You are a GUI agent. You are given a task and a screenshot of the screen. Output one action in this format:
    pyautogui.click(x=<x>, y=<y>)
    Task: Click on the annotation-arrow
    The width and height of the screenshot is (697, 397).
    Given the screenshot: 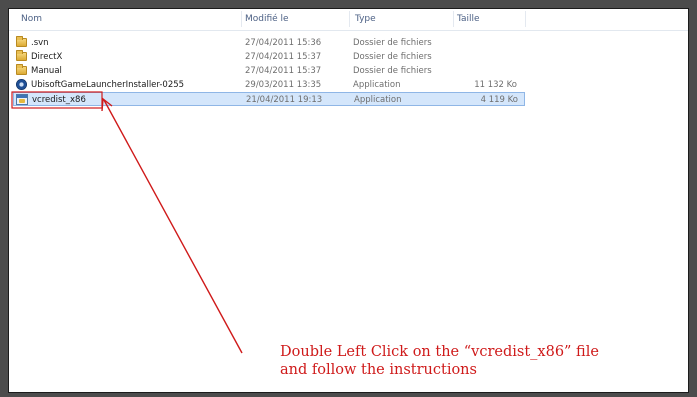 What is the action you would take?
    pyautogui.click(x=173, y=226)
    